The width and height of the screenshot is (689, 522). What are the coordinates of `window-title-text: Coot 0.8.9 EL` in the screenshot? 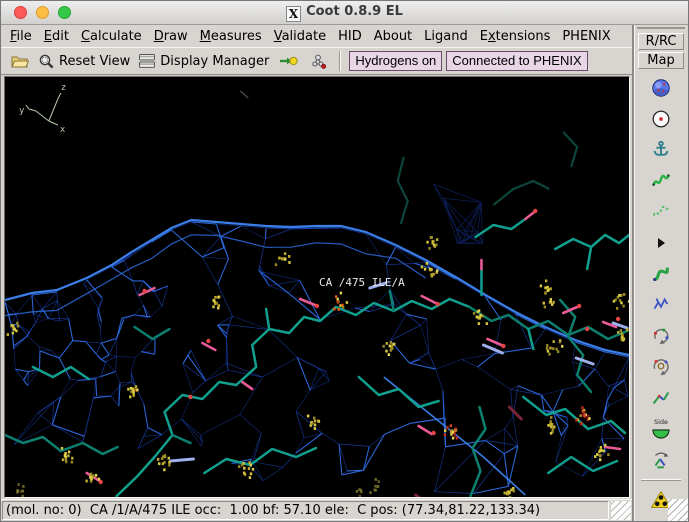 It's located at (354, 11).